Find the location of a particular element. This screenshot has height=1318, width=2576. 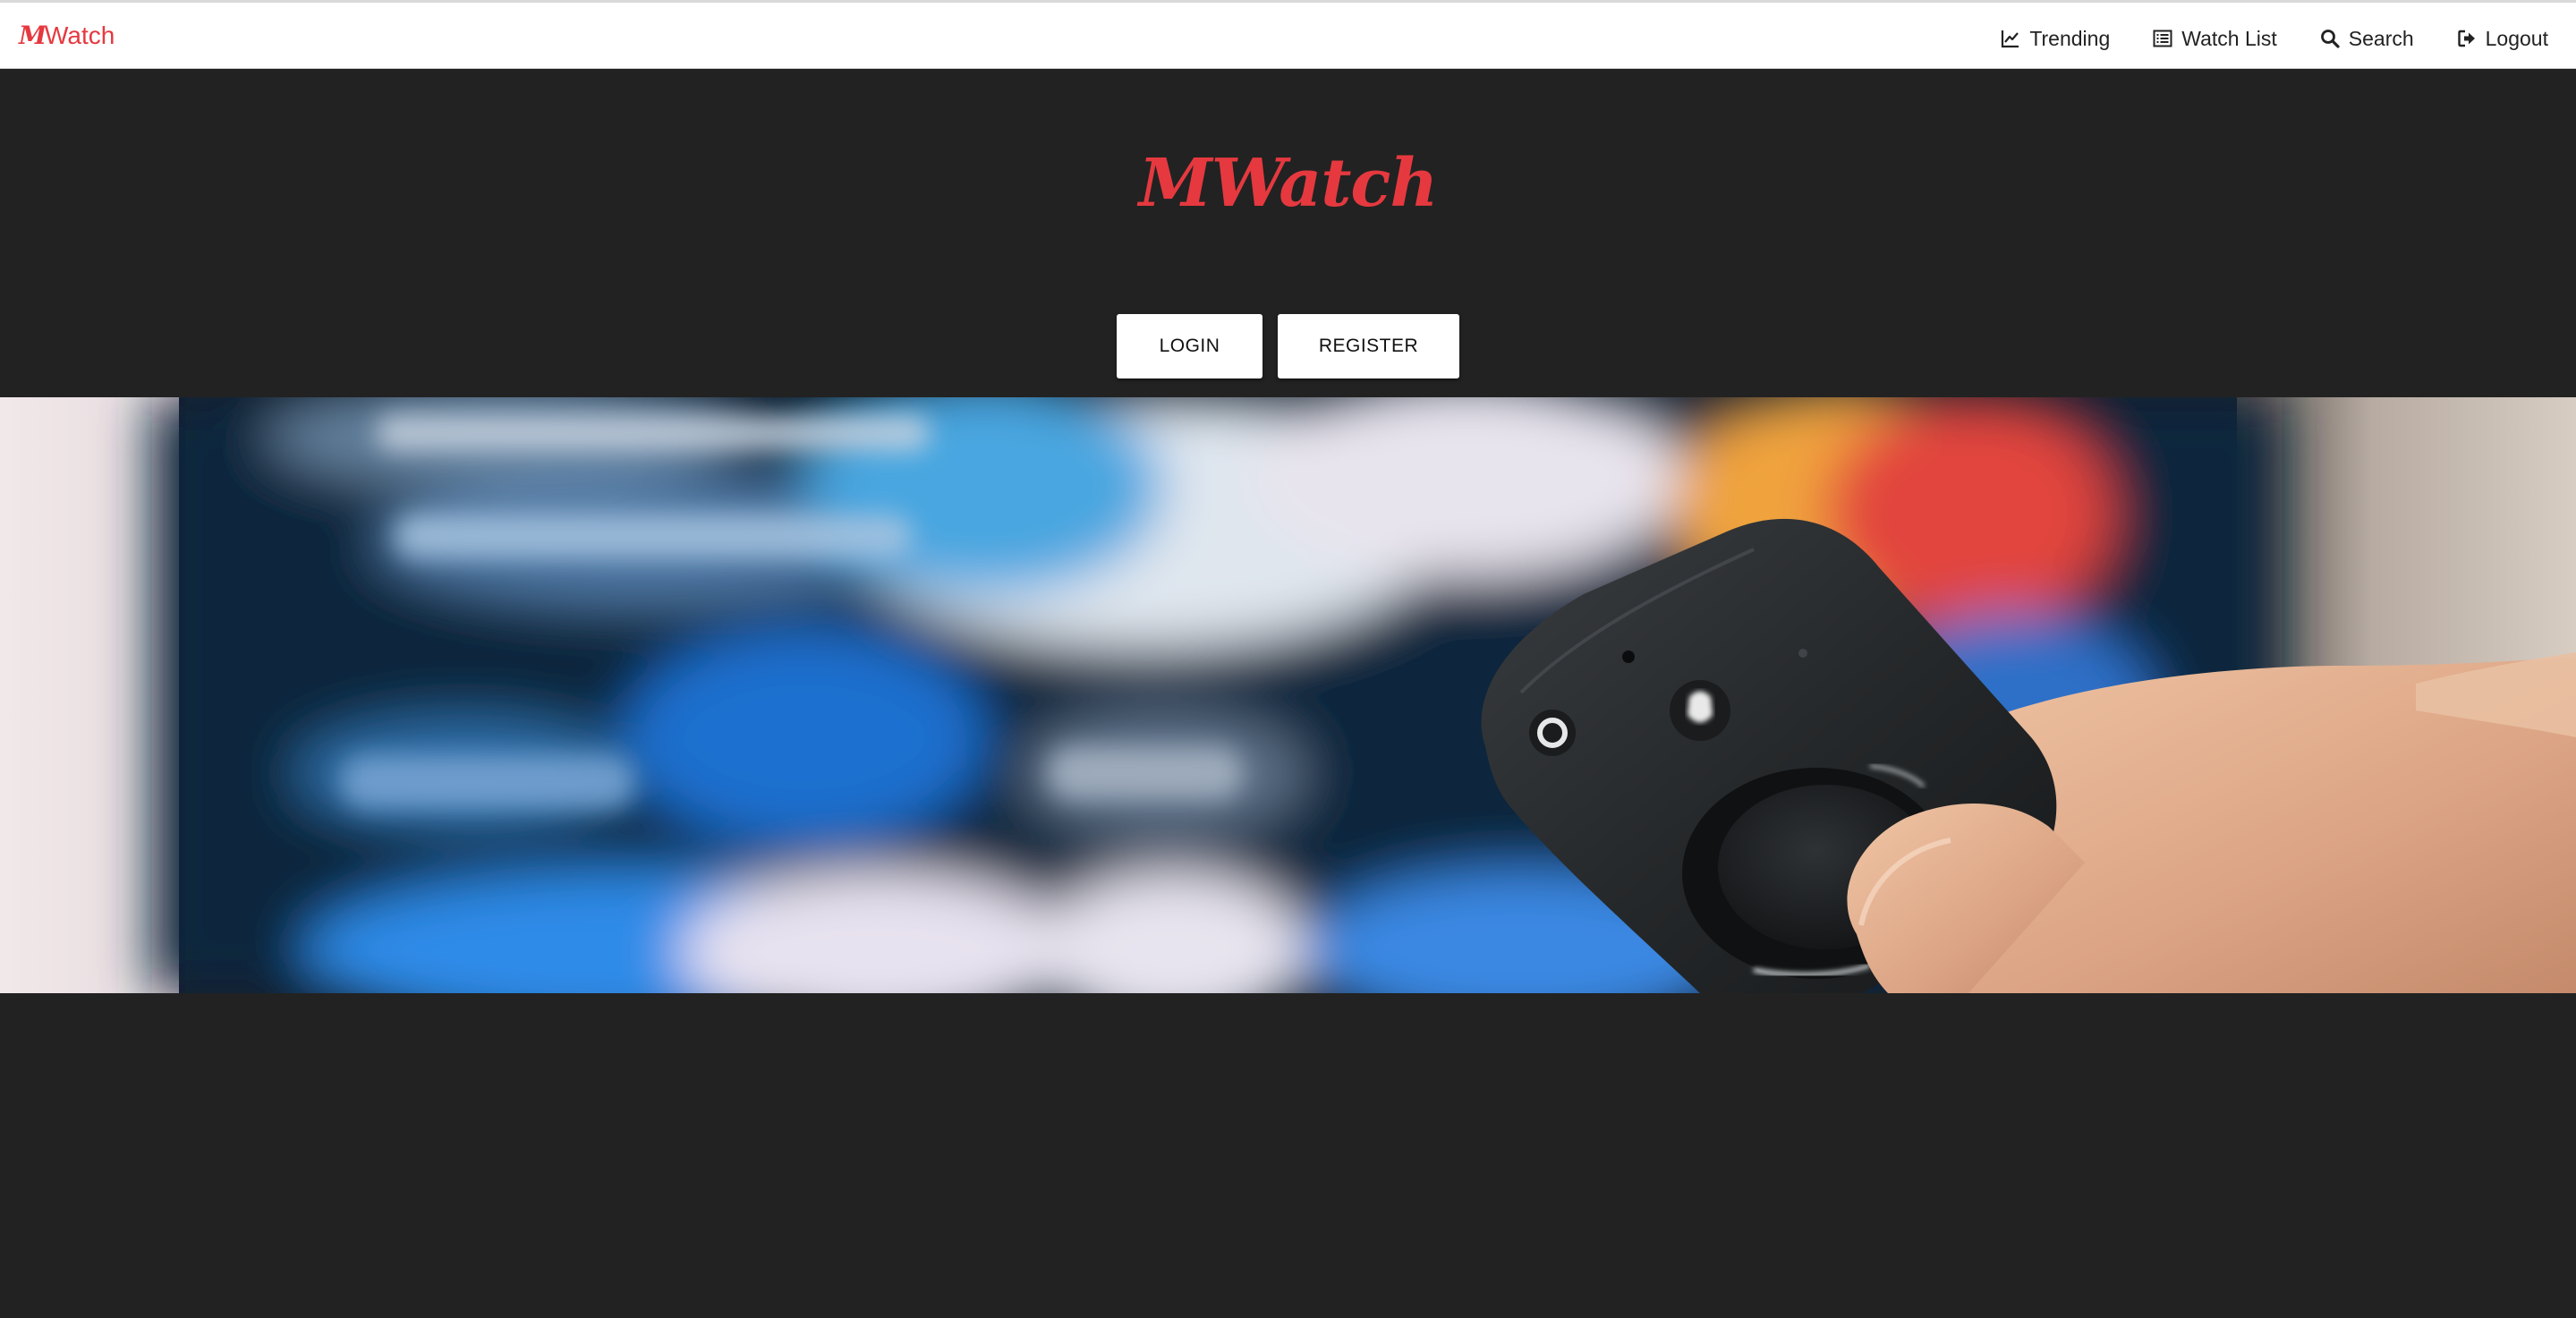

nav-item-search: Search is located at coordinates (2367, 39).